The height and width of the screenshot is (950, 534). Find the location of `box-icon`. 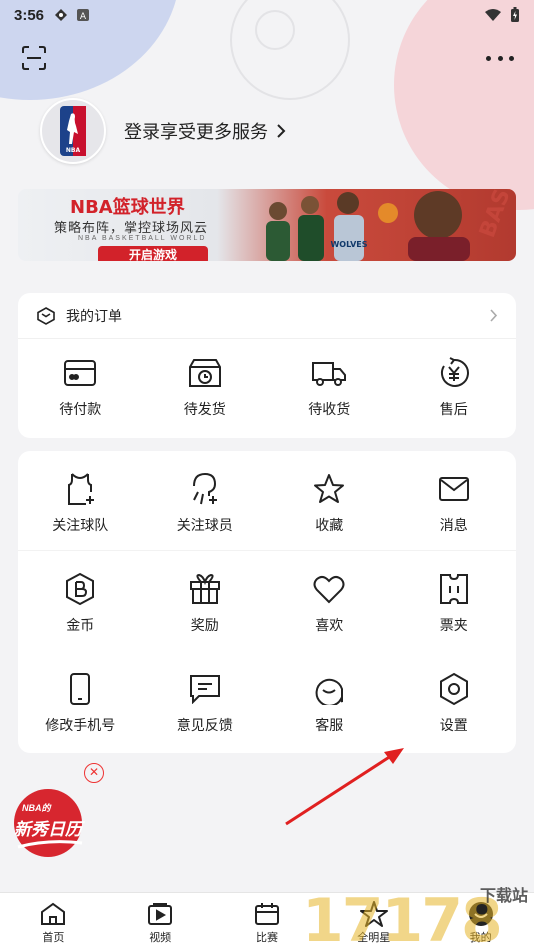

box-icon is located at coordinates (46, 315).